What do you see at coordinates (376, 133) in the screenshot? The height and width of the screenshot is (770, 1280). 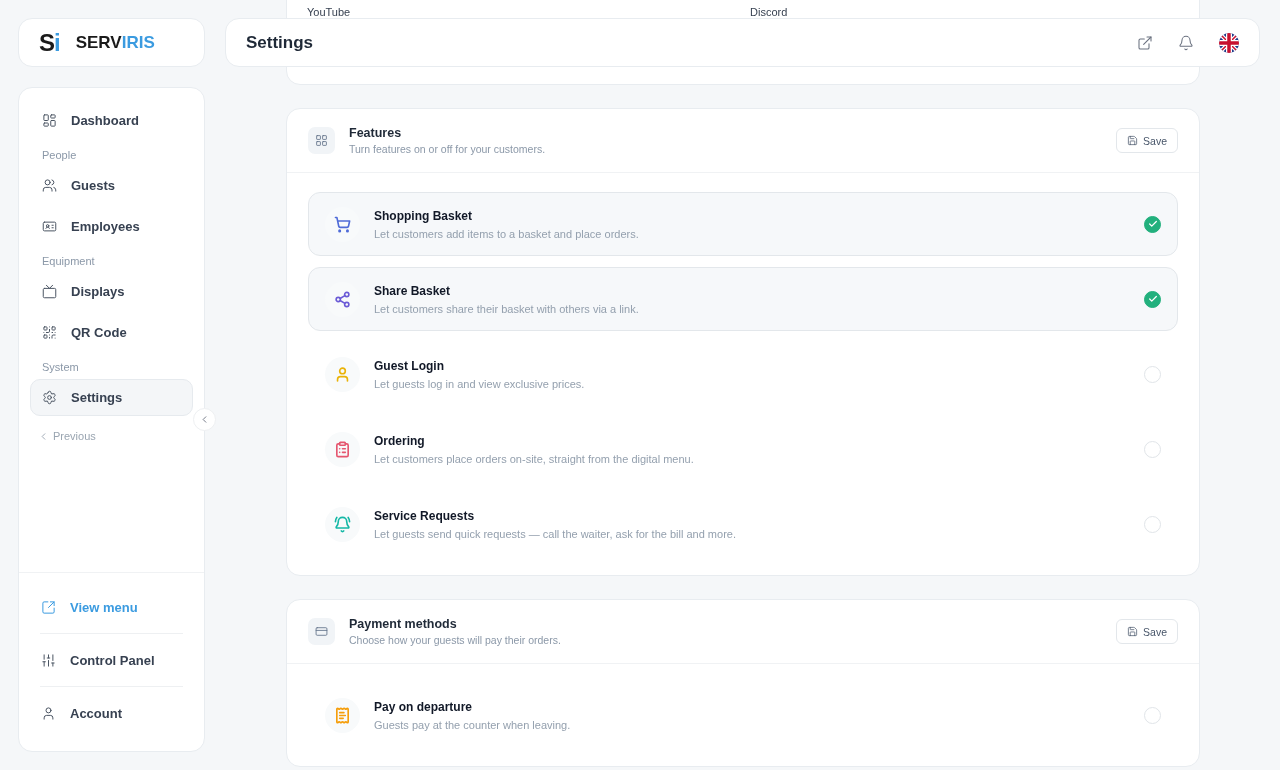 I see `section-title: Features` at bounding box center [376, 133].